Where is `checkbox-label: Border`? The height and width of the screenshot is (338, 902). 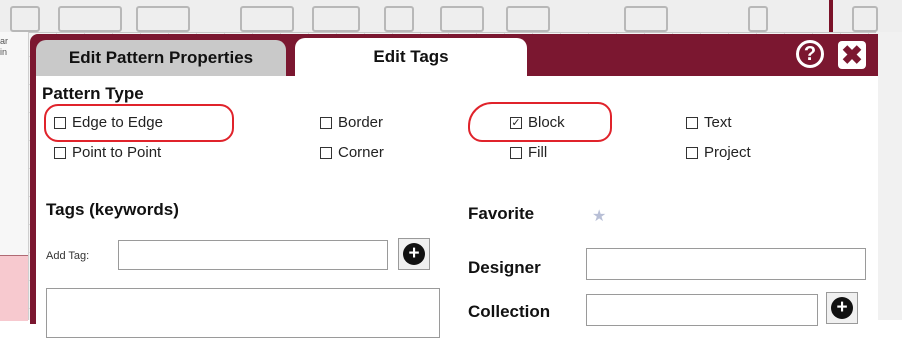 checkbox-label: Border is located at coordinates (361, 122).